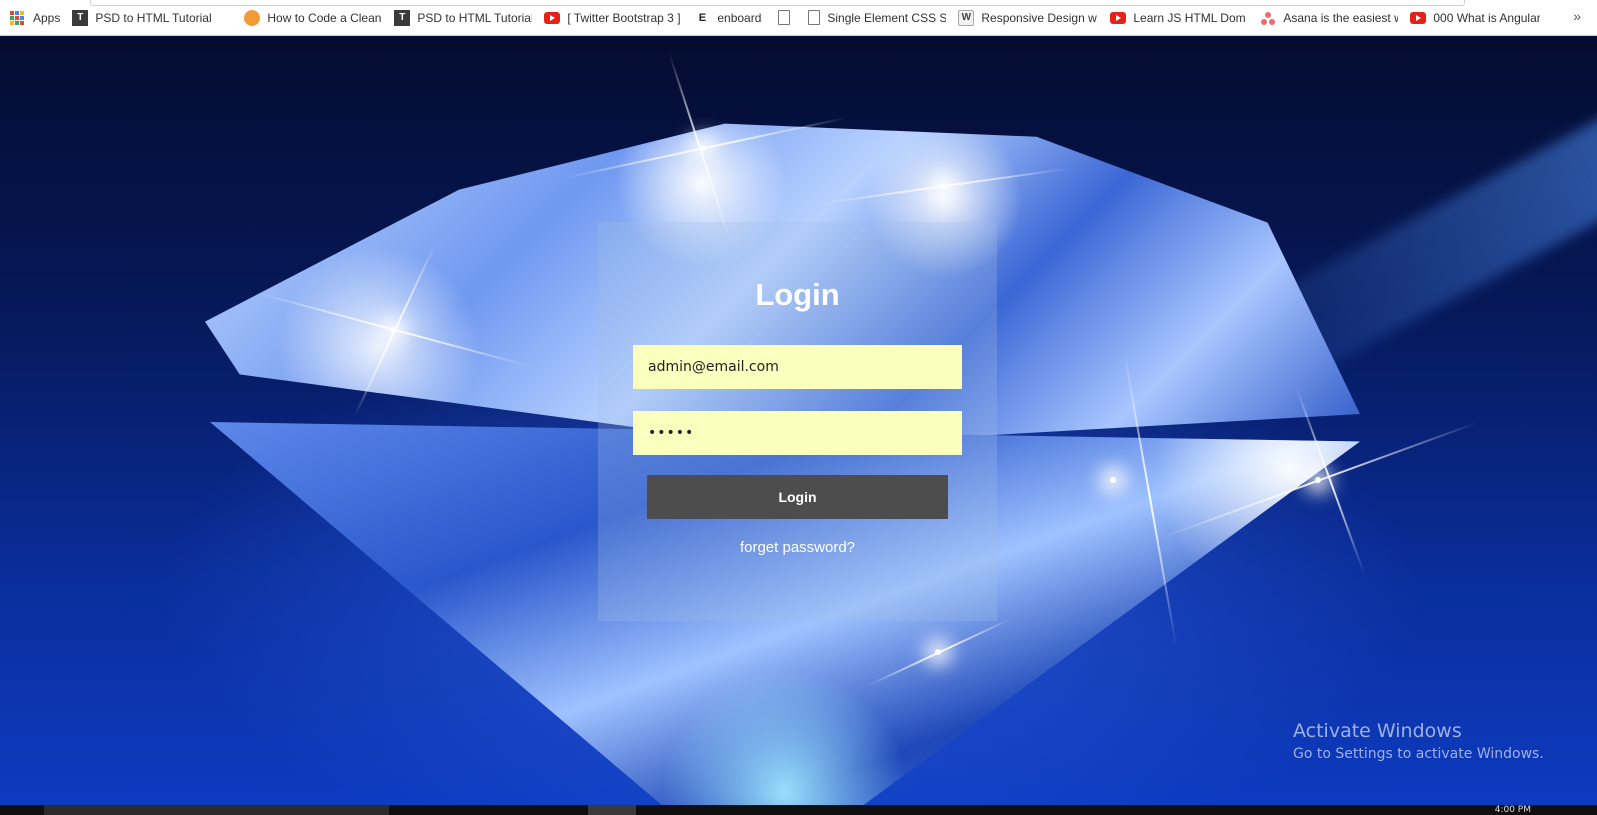  What do you see at coordinates (624, 17) in the screenshot?
I see `bookmark-label: [ Twitter Bootstrap 3 ]` at bounding box center [624, 17].